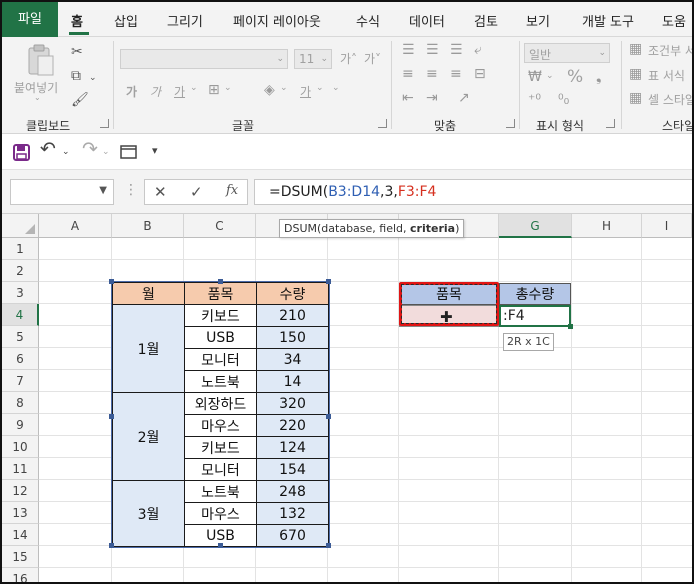 This screenshot has width=694, height=584. What do you see at coordinates (194, 88) in the screenshot?
I see `underline-dropdown-icon: ⌄` at bounding box center [194, 88].